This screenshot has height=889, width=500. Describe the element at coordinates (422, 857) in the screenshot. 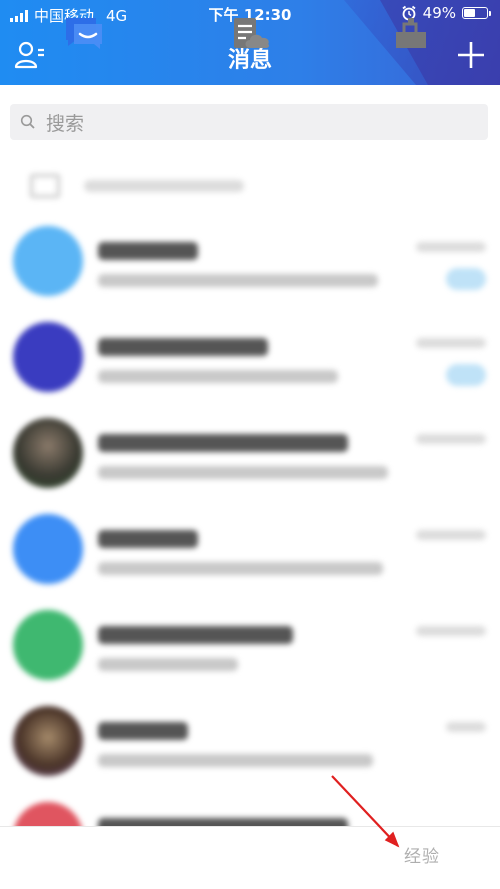

I see `watermark-text: 经验` at that location.